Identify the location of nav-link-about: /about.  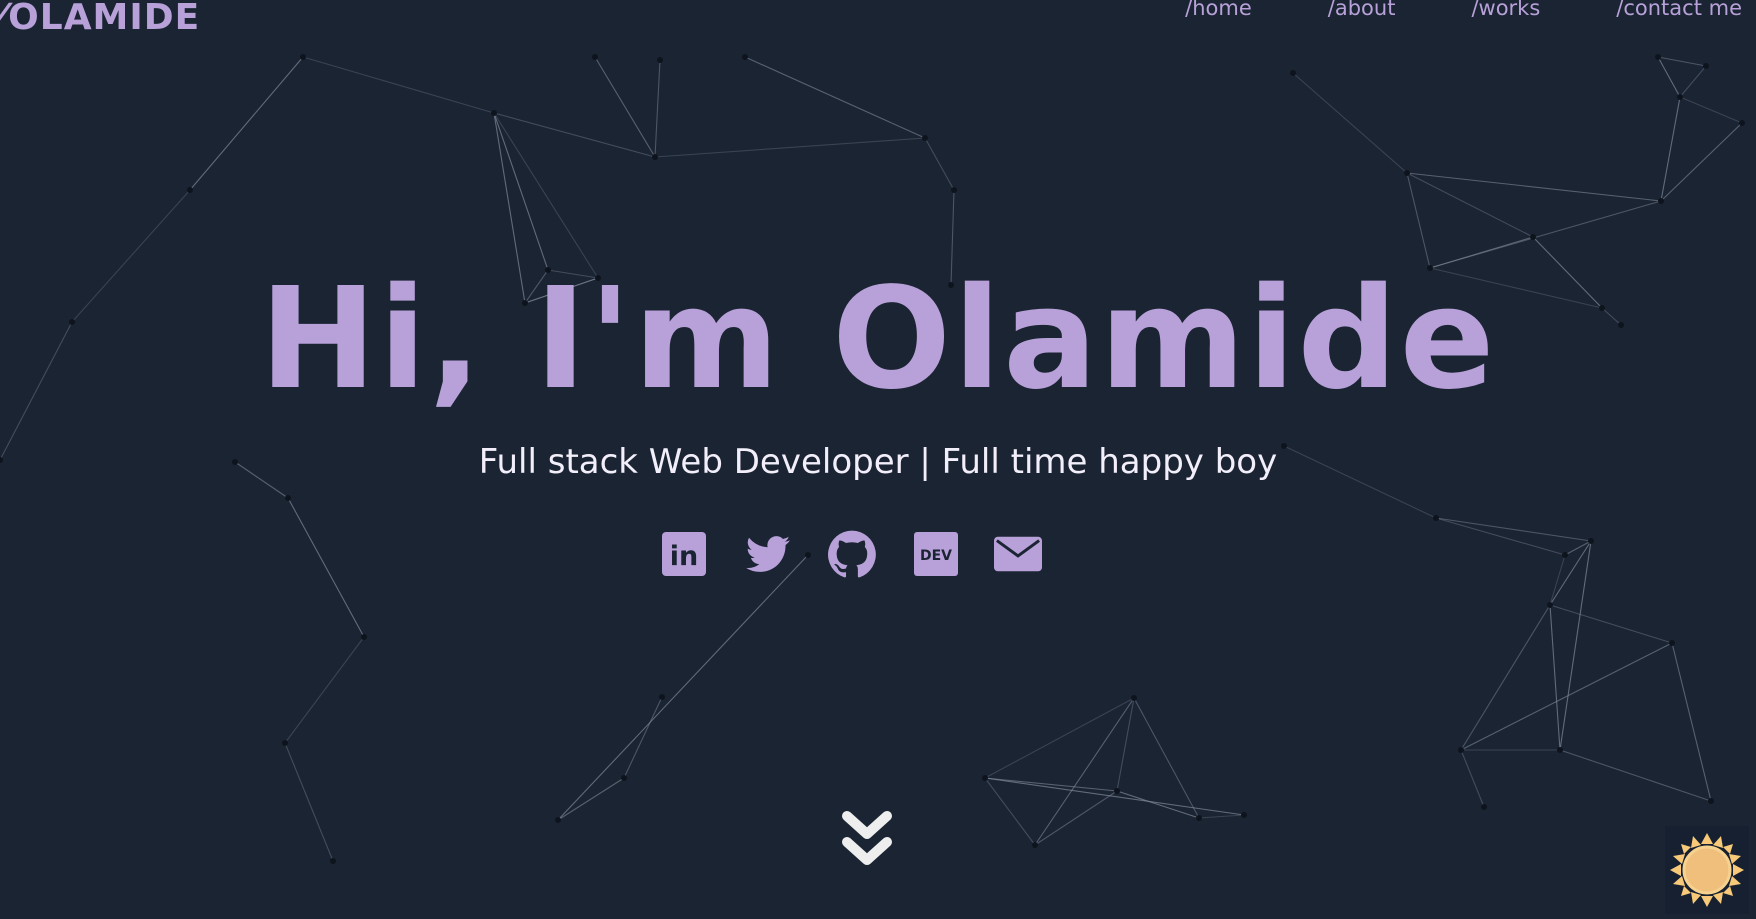
(1362, 11).